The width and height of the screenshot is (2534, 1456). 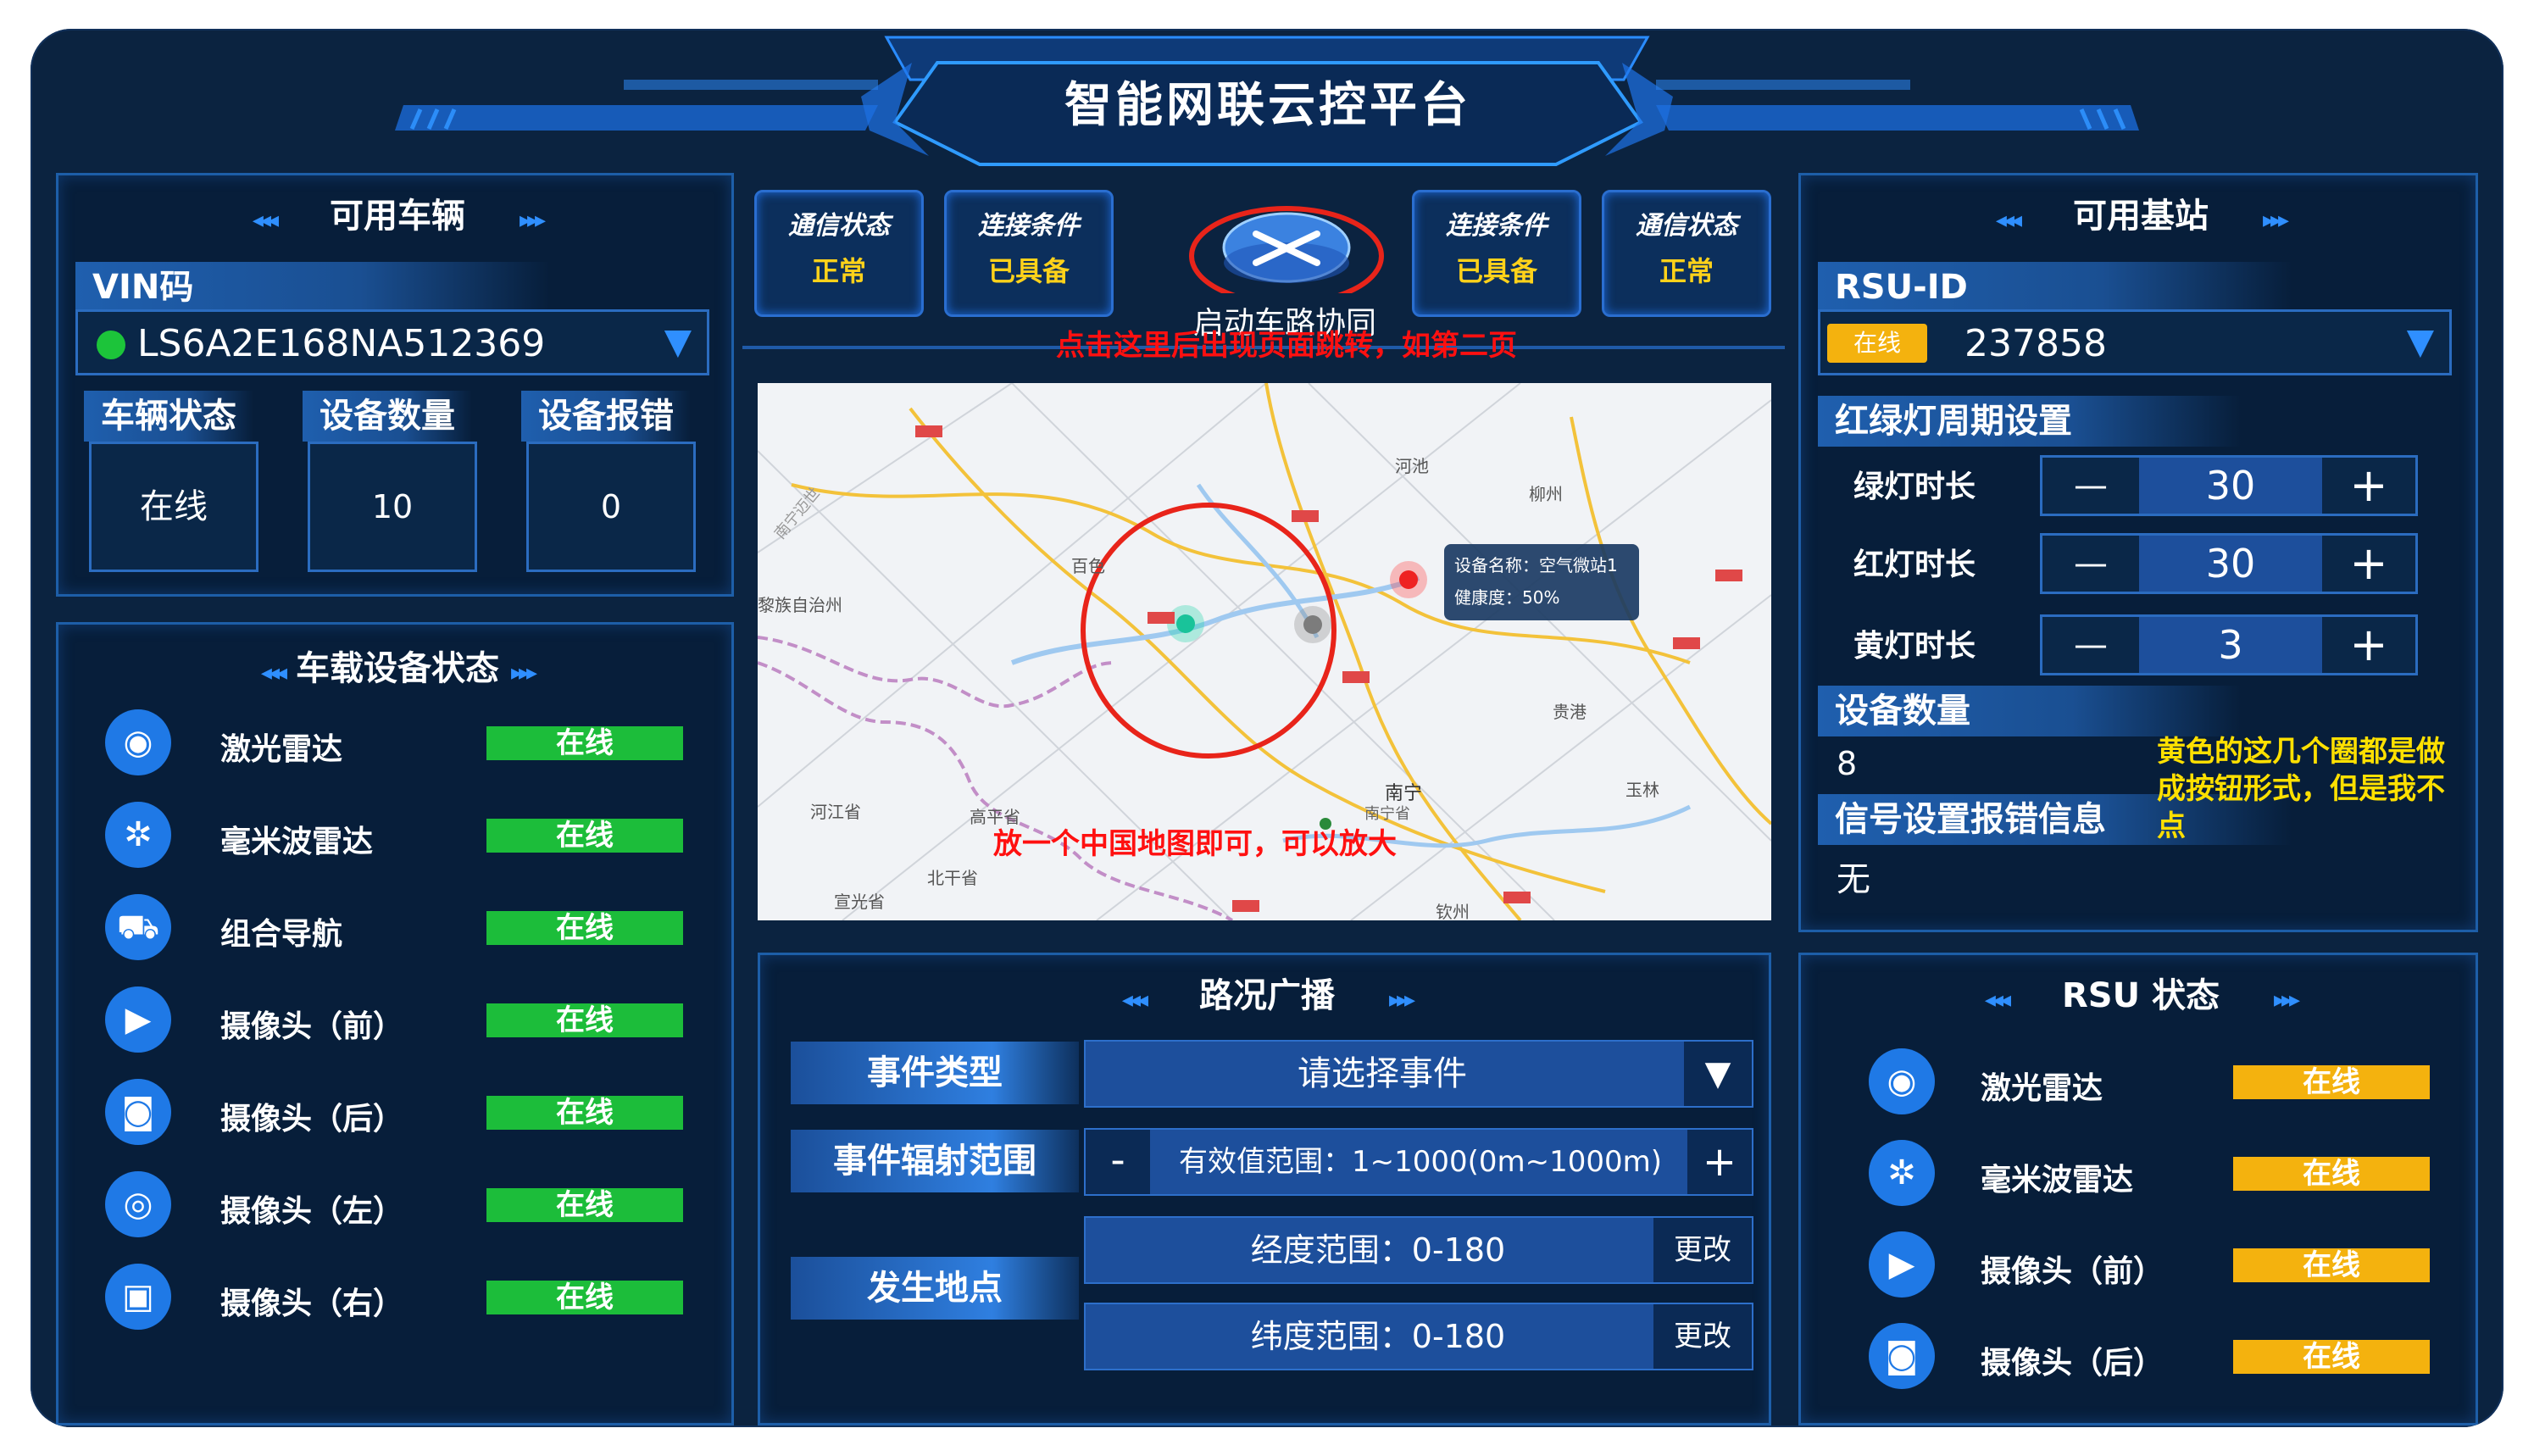 What do you see at coordinates (2030, 711) in the screenshot?
I see `device-count-title: 设备数量` at bounding box center [2030, 711].